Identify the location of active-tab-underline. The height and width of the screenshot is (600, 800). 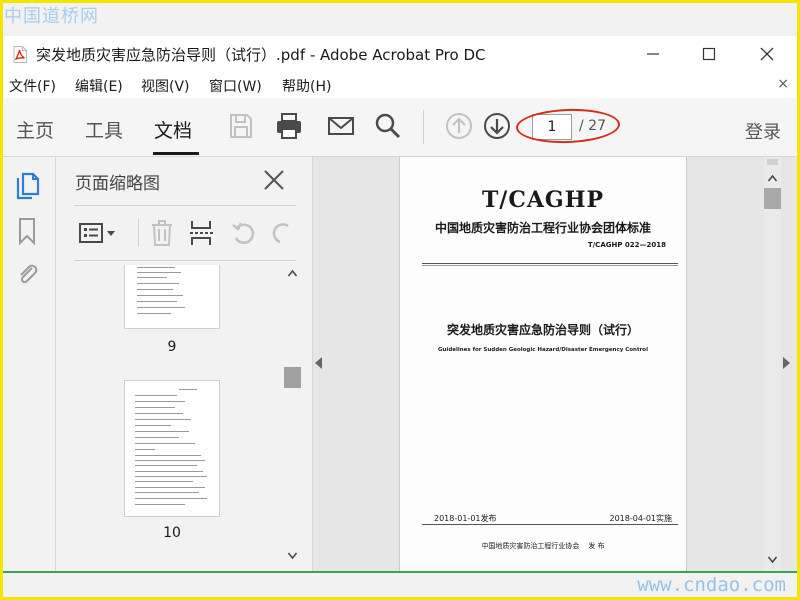
(176, 153).